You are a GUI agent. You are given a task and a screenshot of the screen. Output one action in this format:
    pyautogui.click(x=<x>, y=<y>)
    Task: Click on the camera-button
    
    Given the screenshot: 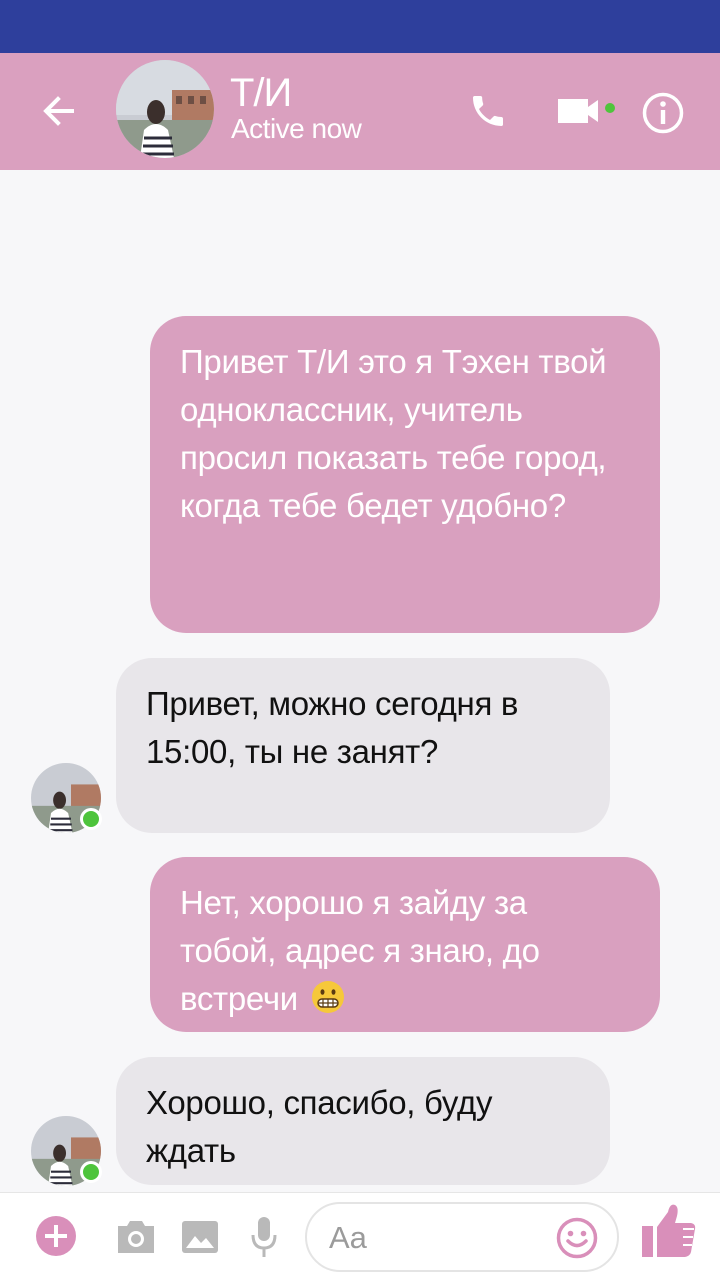 What is the action you would take?
    pyautogui.click(x=136, y=1237)
    